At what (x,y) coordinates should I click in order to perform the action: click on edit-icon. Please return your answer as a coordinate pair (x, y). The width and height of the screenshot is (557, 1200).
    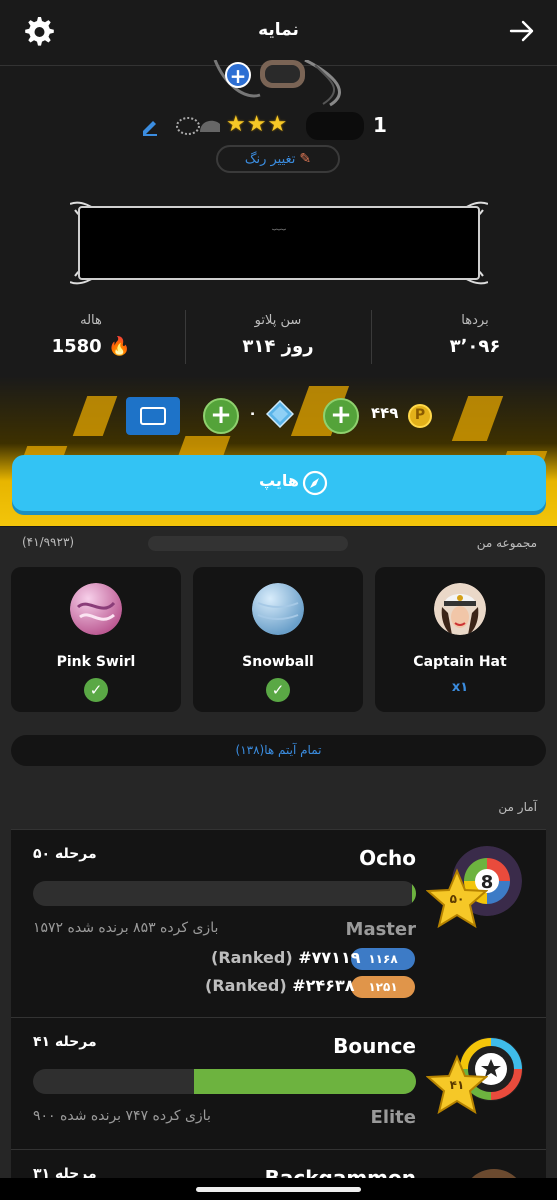
    Looking at the image, I should click on (150, 126).